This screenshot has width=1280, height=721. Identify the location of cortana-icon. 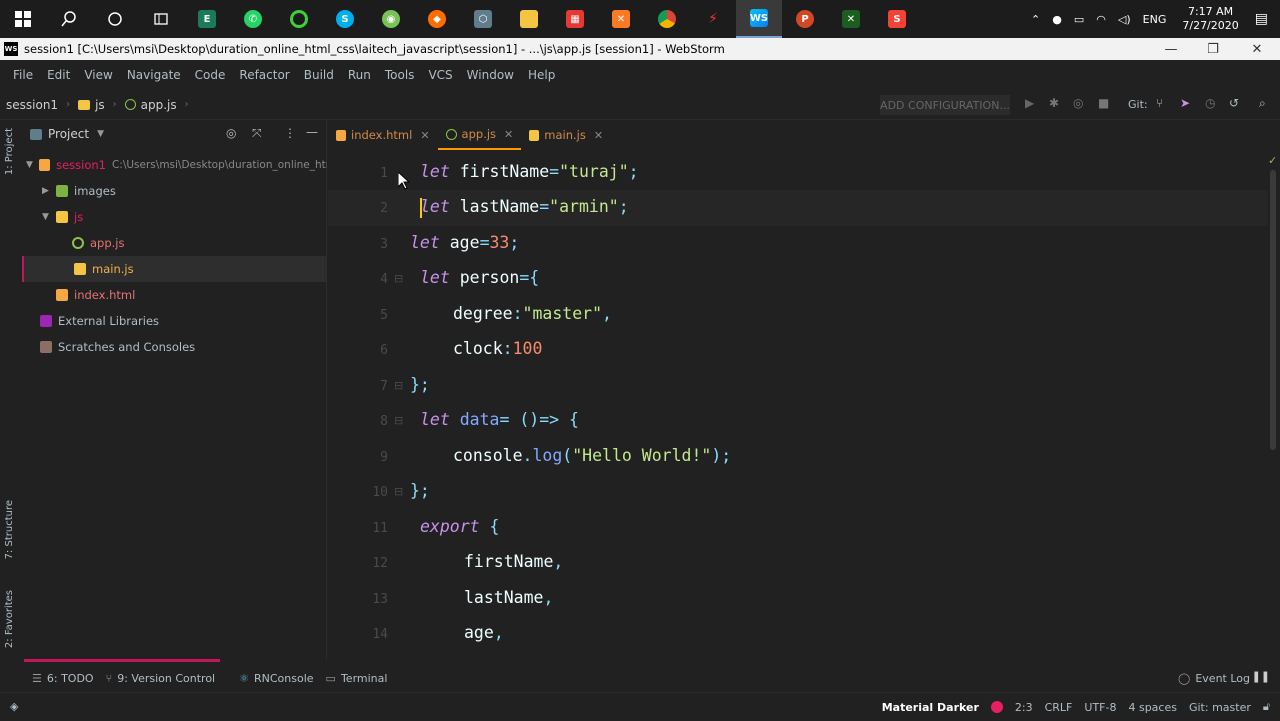
(115, 19).